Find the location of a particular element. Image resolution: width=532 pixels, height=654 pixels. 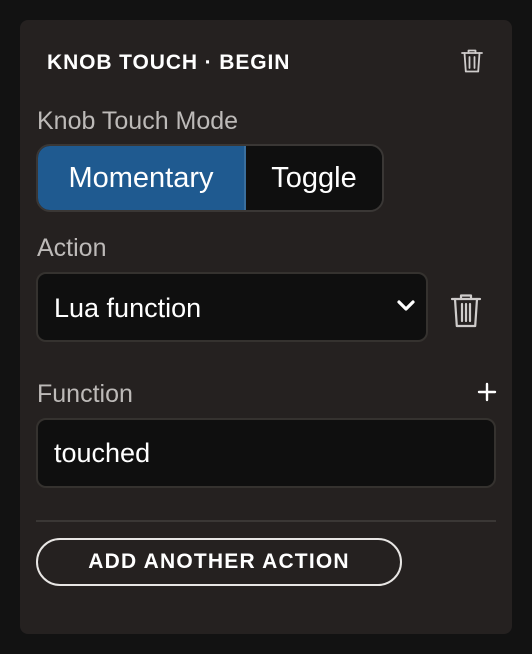

section-divider is located at coordinates (266, 521).